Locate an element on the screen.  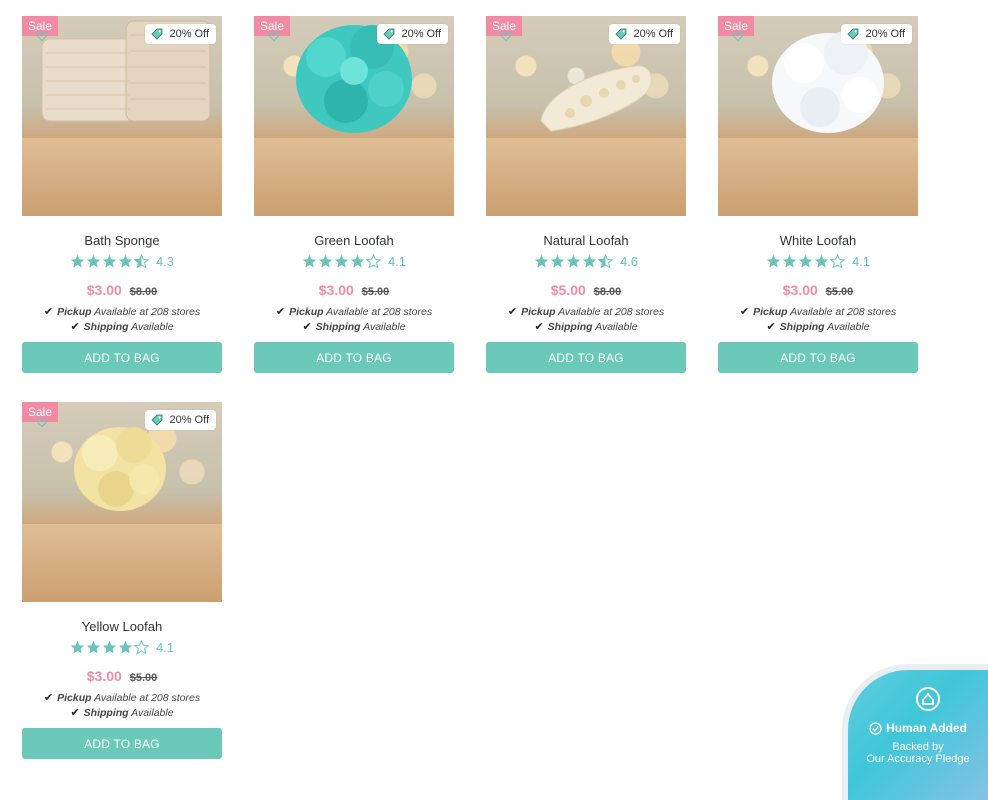
rating-value: 4.6 is located at coordinates (629, 261).